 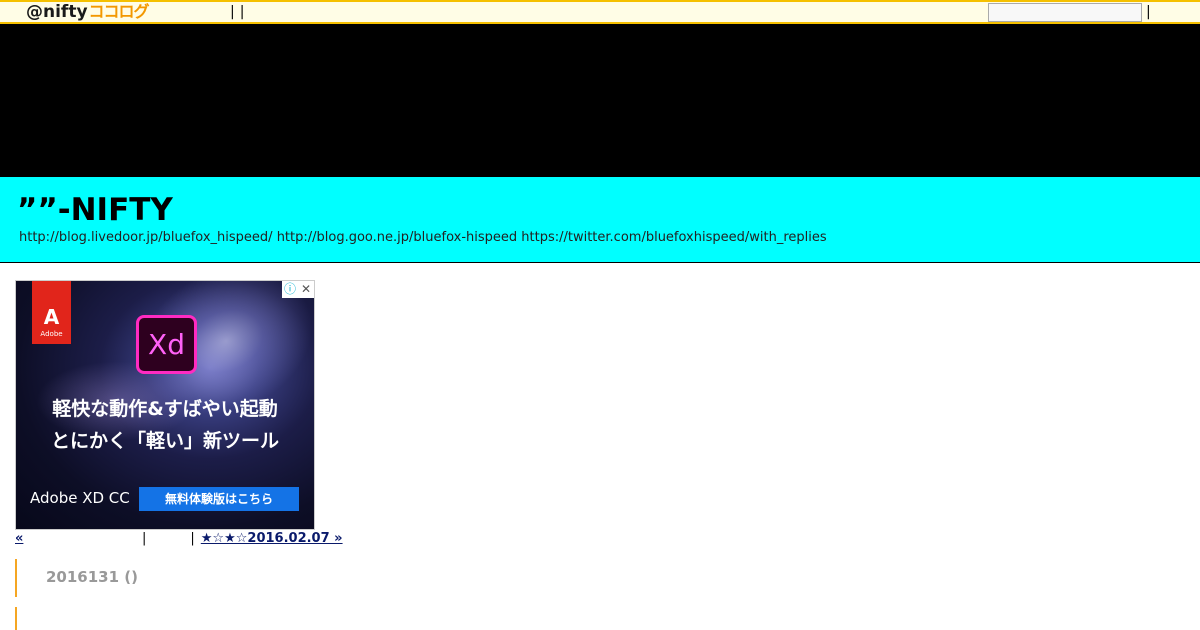 I want to click on ad-info-icon: ⓘ, so click(x=290, y=289).